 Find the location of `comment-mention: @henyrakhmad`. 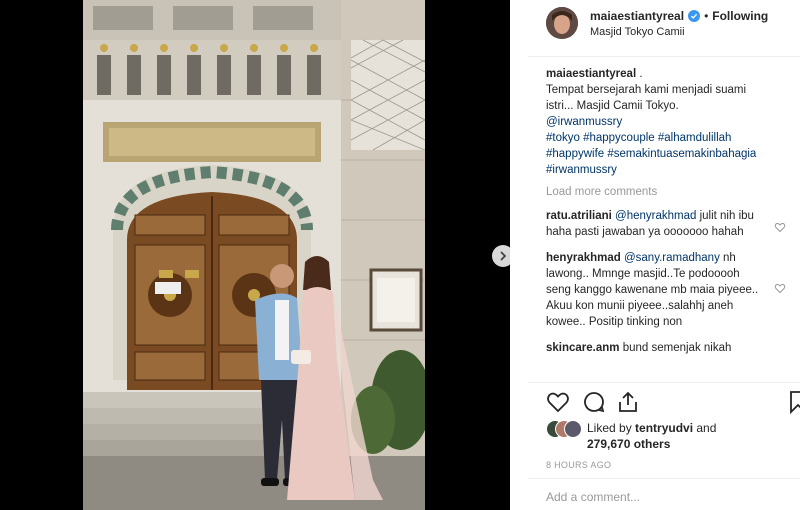

comment-mention: @henyrakhmad is located at coordinates (655, 216).